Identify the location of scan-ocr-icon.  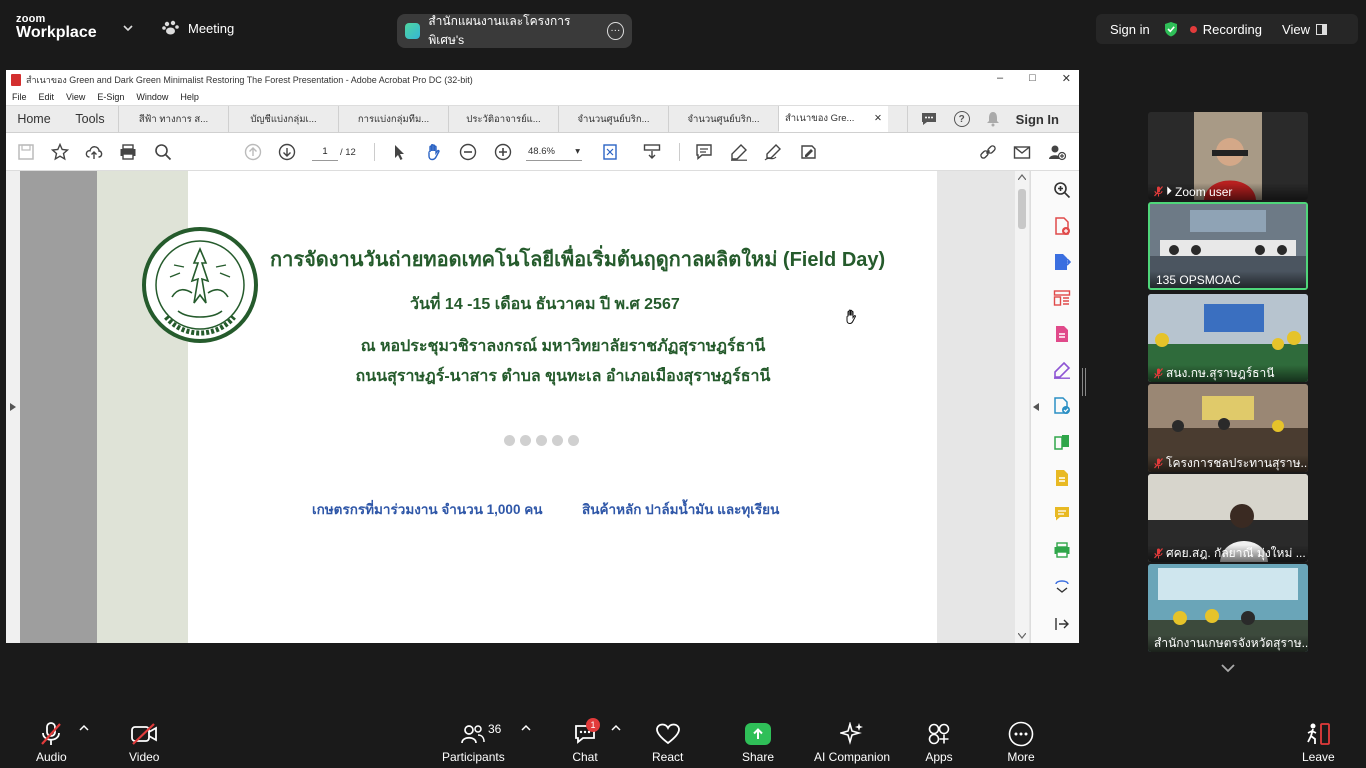
(1062, 478).